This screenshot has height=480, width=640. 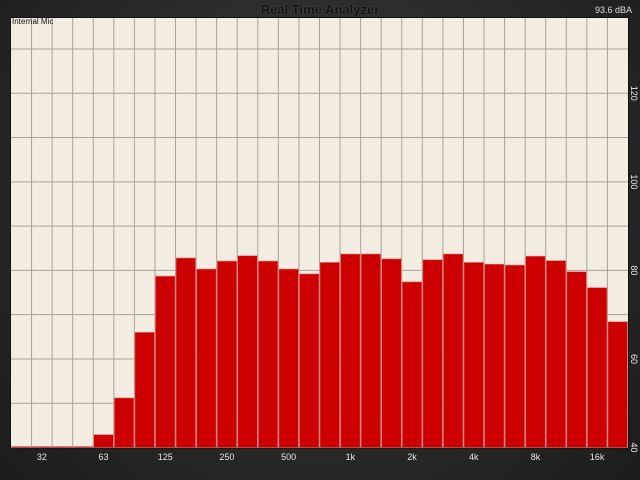 I want to click on bar-31.5, so click(x=41, y=447).